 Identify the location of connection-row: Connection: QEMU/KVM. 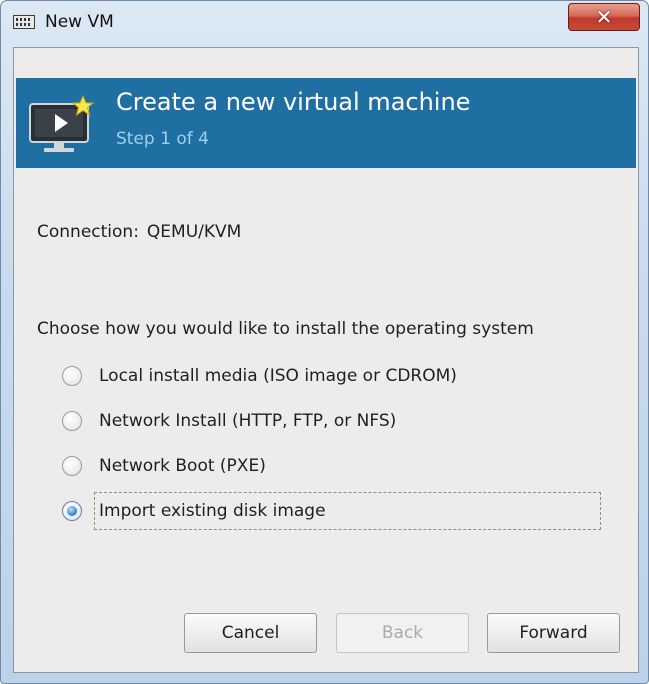
(139, 232).